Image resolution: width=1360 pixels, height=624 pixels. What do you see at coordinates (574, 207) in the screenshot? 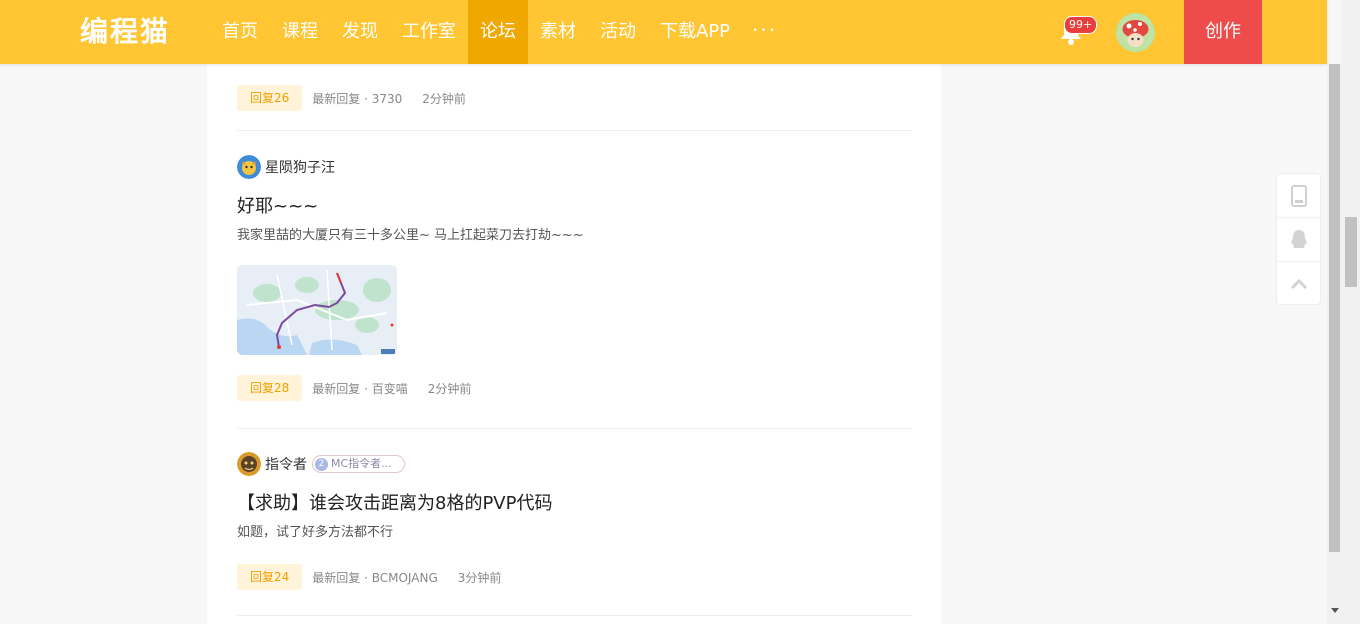
I see `post-title: 好耶~~~` at bounding box center [574, 207].